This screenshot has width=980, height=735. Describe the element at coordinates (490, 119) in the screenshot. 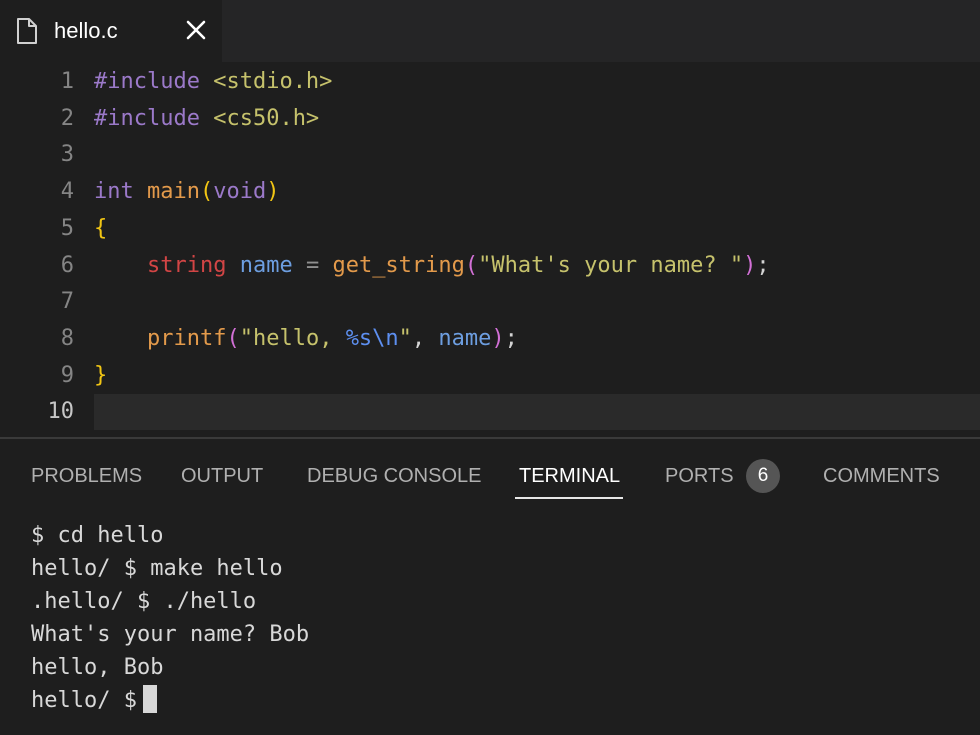

I see `code-line: 2 #include <cs50.h>` at that location.